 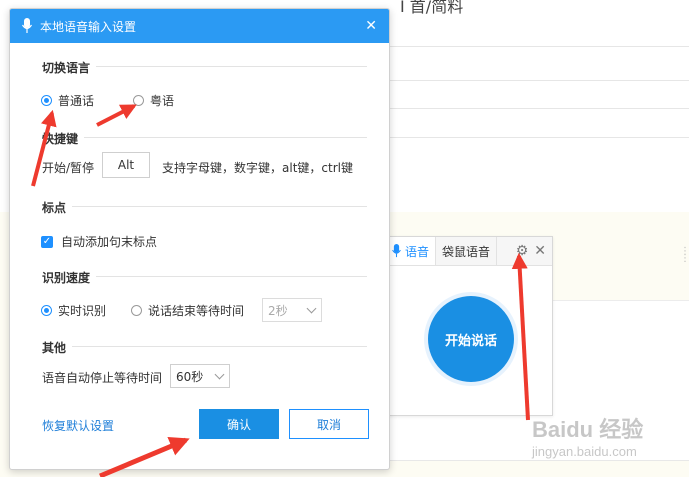 What do you see at coordinates (588, 429) in the screenshot?
I see `watermark-logo: Baidu 经验` at bounding box center [588, 429].